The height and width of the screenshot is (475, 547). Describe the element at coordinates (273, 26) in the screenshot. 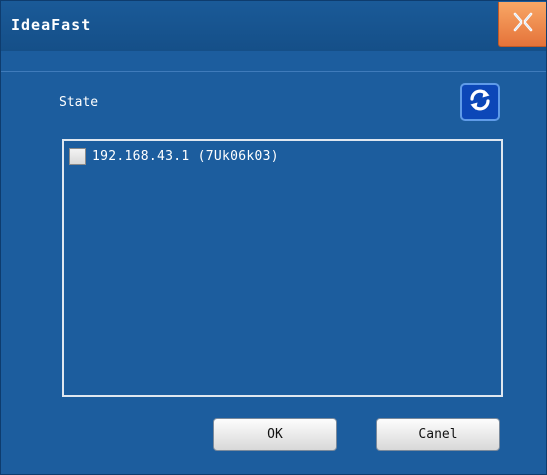

I see `title-bar: IdeaFast` at that location.